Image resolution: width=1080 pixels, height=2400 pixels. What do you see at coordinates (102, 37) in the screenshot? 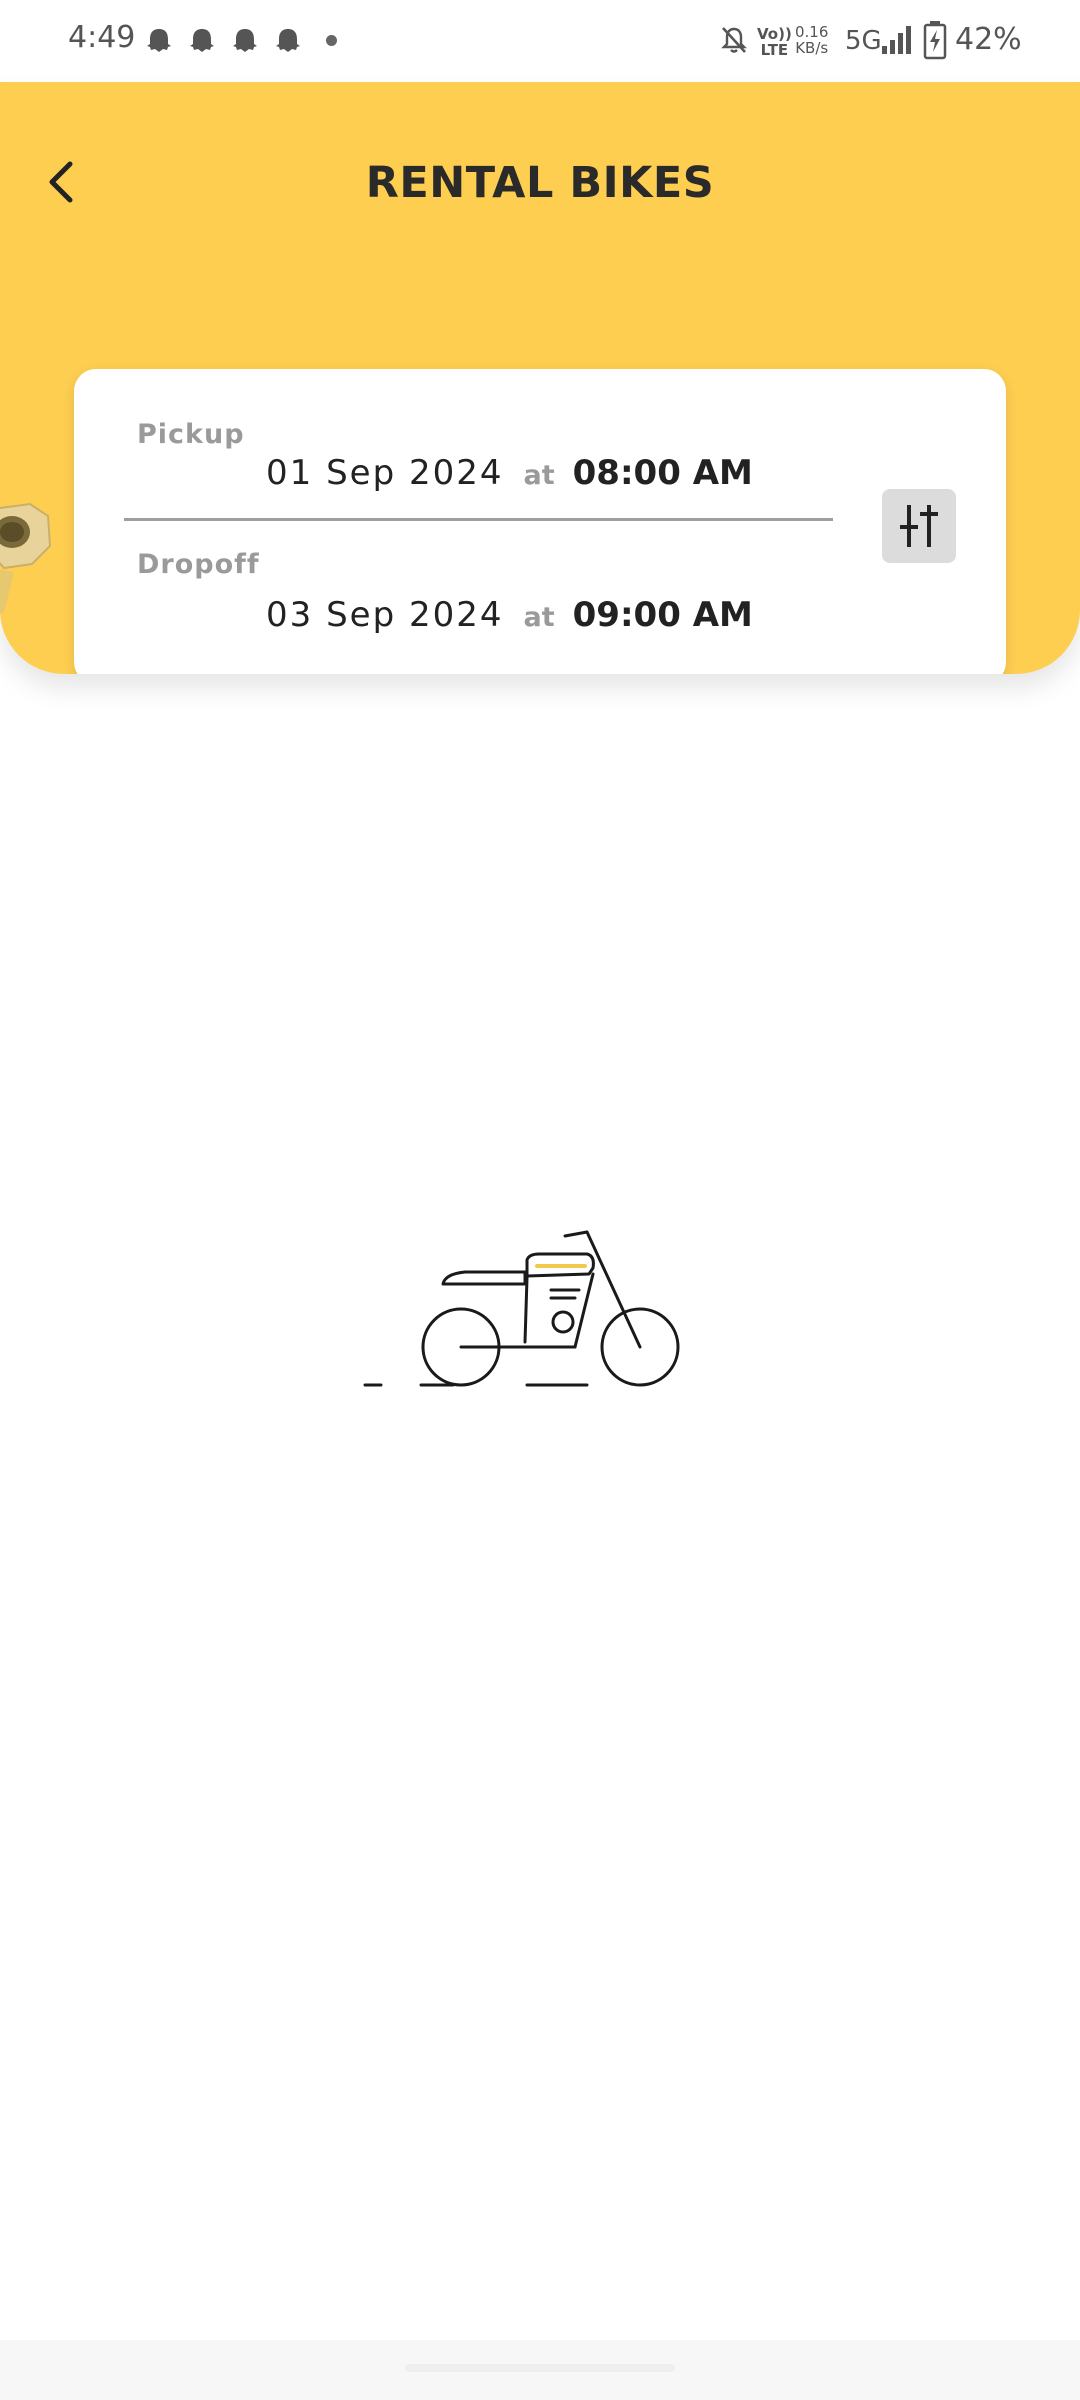
I see `status-time: 4:49` at bounding box center [102, 37].